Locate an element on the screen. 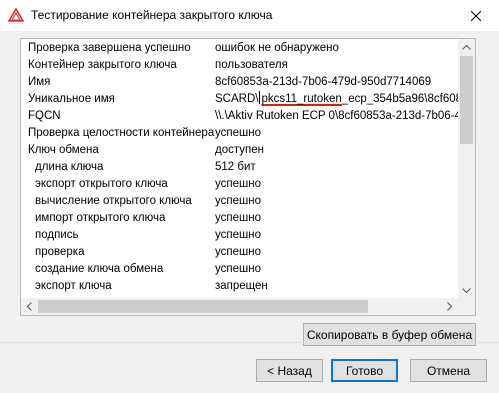  result-row: Ключ обмена доступен is located at coordinates (239, 150).